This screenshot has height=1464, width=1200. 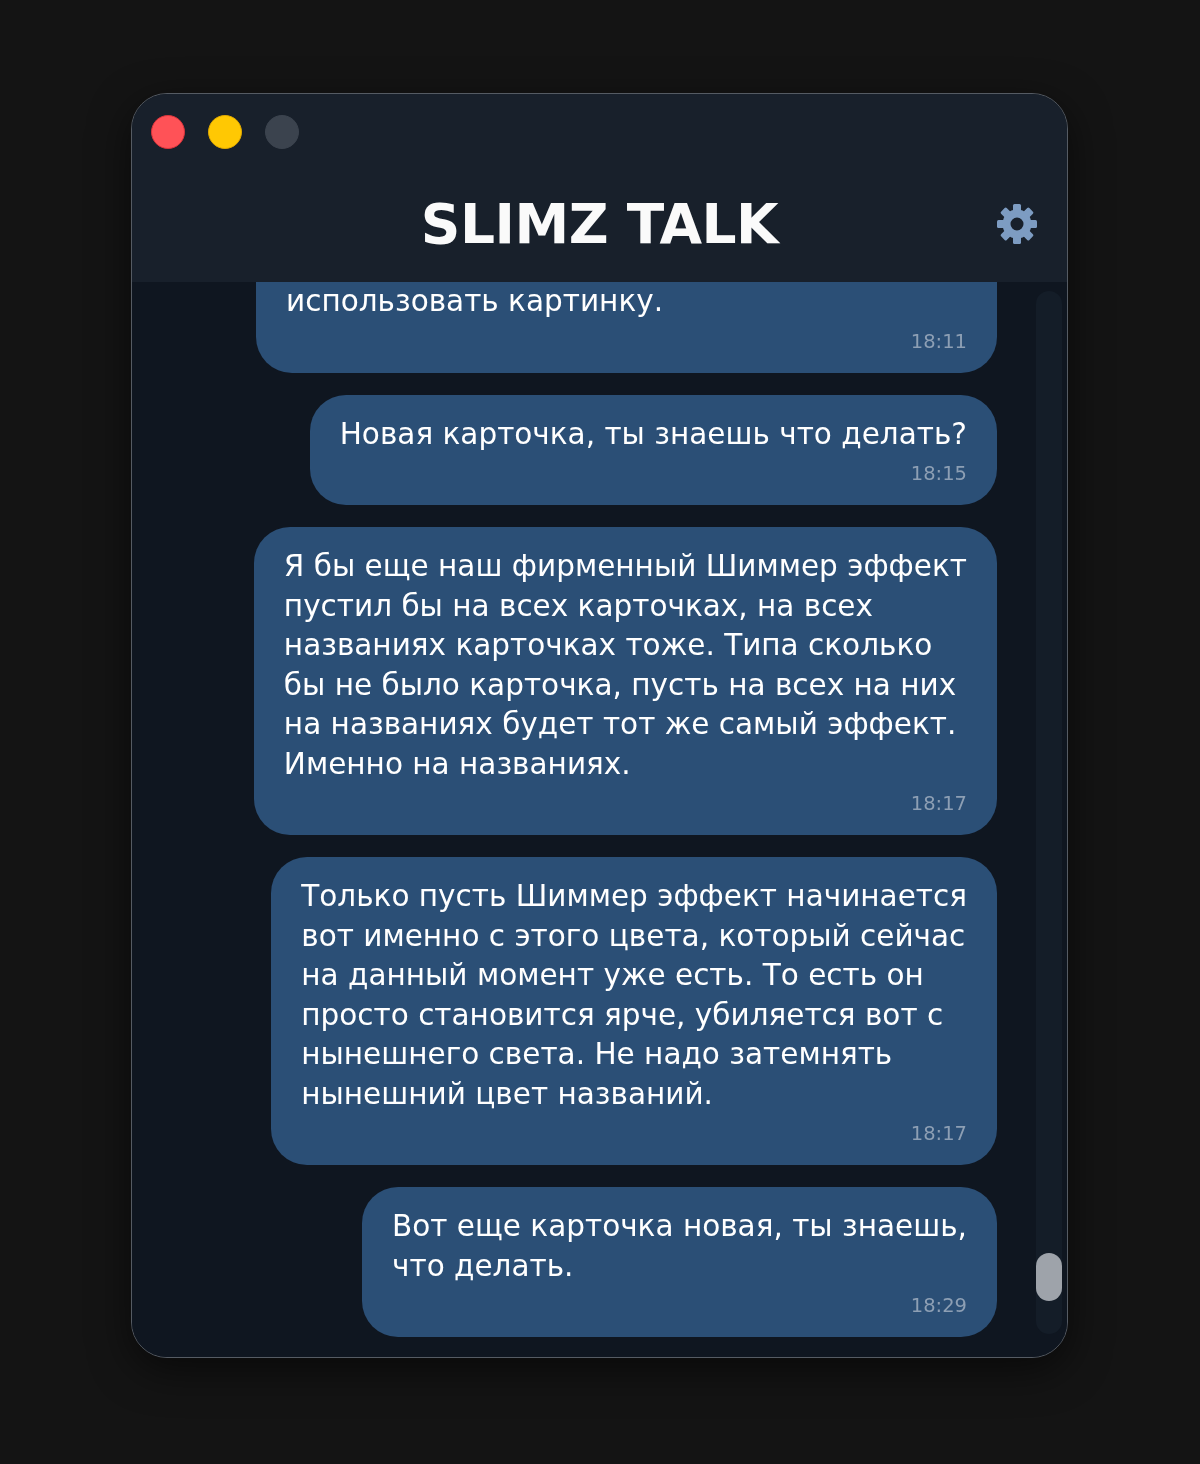 What do you see at coordinates (1049, 1277) in the screenshot?
I see `scrollbar-thumb` at bounding box center [1049, 1277].